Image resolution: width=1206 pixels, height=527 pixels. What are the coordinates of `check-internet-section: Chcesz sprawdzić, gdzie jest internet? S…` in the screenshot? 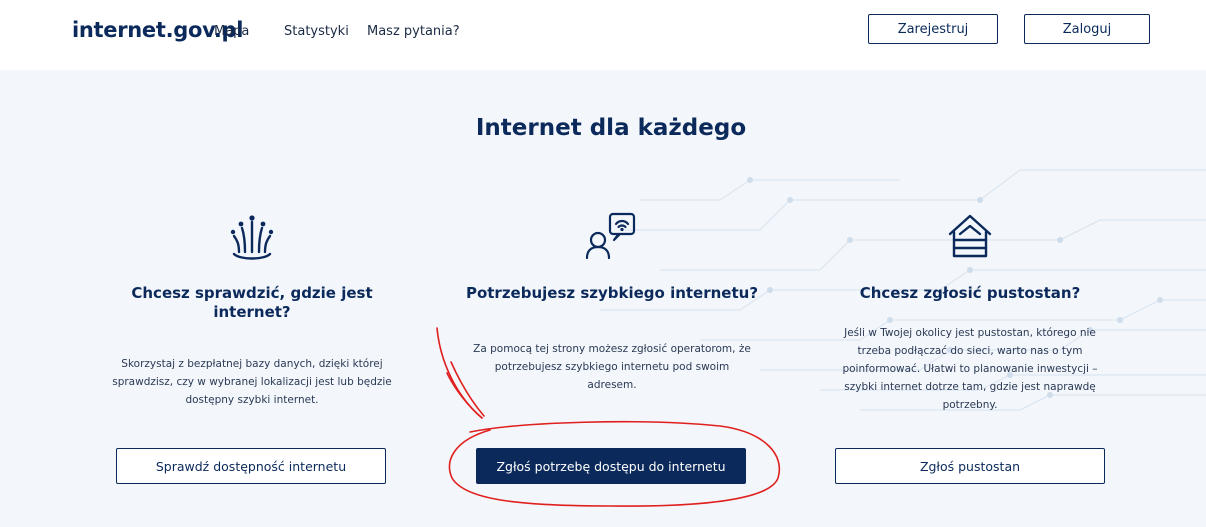 It's located at (252, 309).